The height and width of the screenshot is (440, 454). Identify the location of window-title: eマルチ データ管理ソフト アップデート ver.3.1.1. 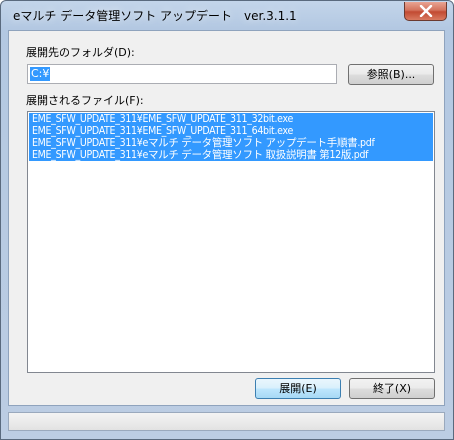
(155, 16).